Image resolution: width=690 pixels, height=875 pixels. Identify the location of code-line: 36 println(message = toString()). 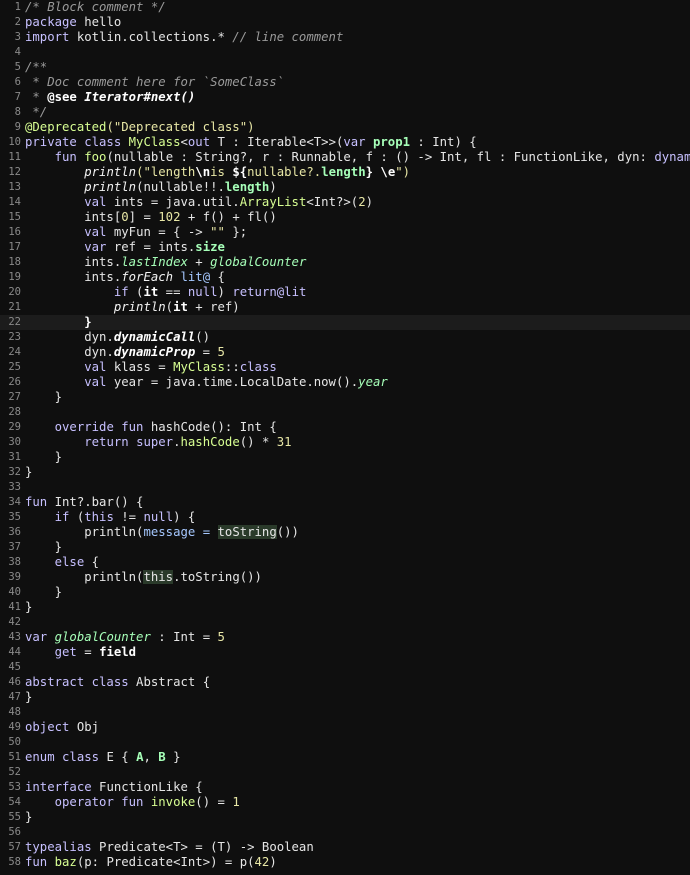
(345, 532).